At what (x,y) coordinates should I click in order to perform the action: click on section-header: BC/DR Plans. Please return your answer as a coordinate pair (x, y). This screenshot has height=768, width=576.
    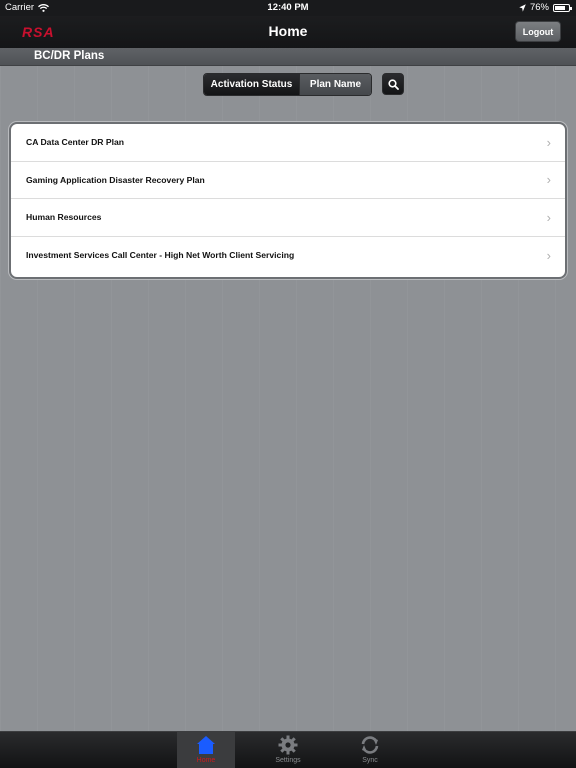
    Looking at the image, I should click on (288, 57).